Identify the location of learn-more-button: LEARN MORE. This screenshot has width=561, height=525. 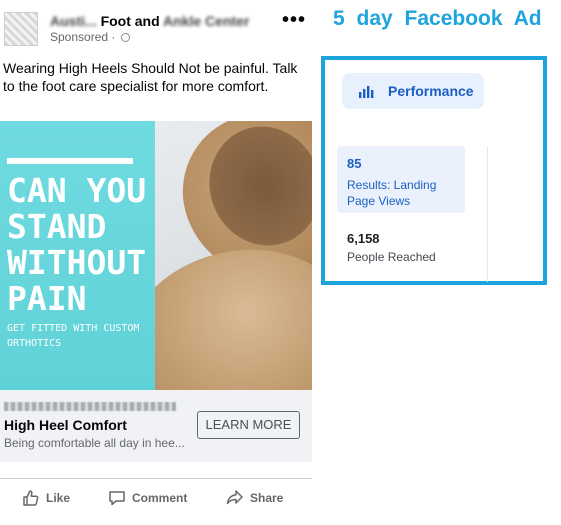
(248, 425).